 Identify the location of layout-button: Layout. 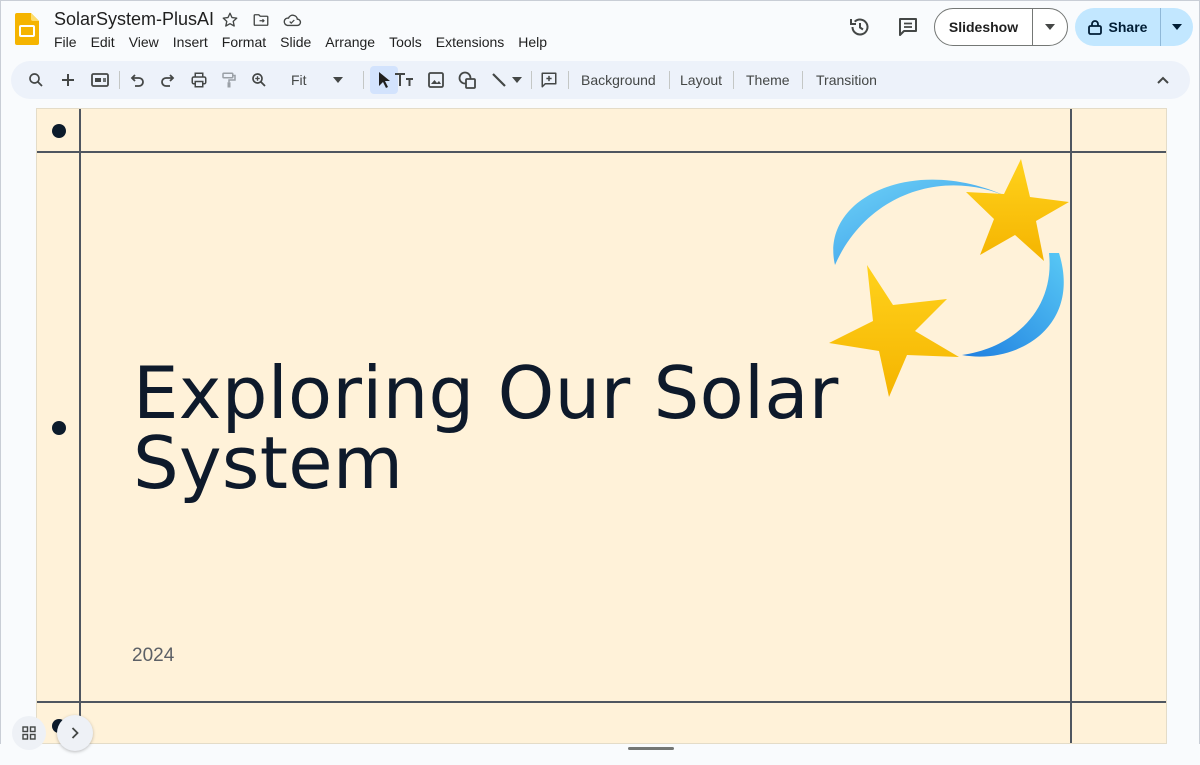
(701, 80).